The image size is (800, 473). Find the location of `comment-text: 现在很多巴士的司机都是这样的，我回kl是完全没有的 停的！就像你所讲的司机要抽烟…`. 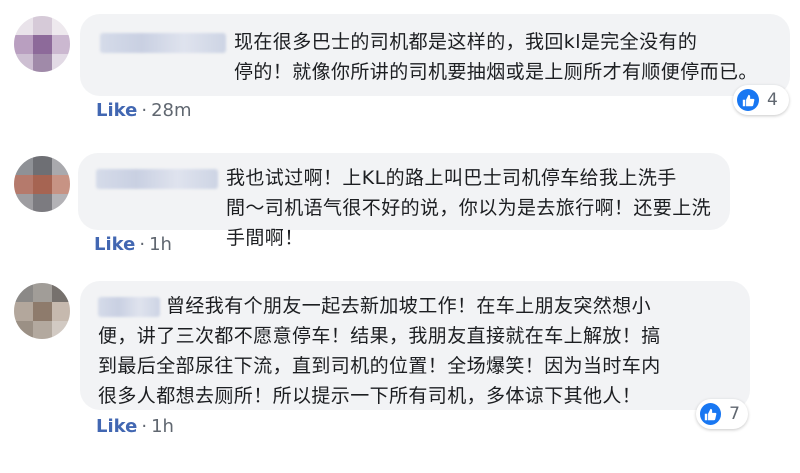

comment-text: 现在很多巴士的司机都是这样的，我回kl是完全没有的 停的！就像你所讲的司机要抽烟… is located at coordinates (496, 57).